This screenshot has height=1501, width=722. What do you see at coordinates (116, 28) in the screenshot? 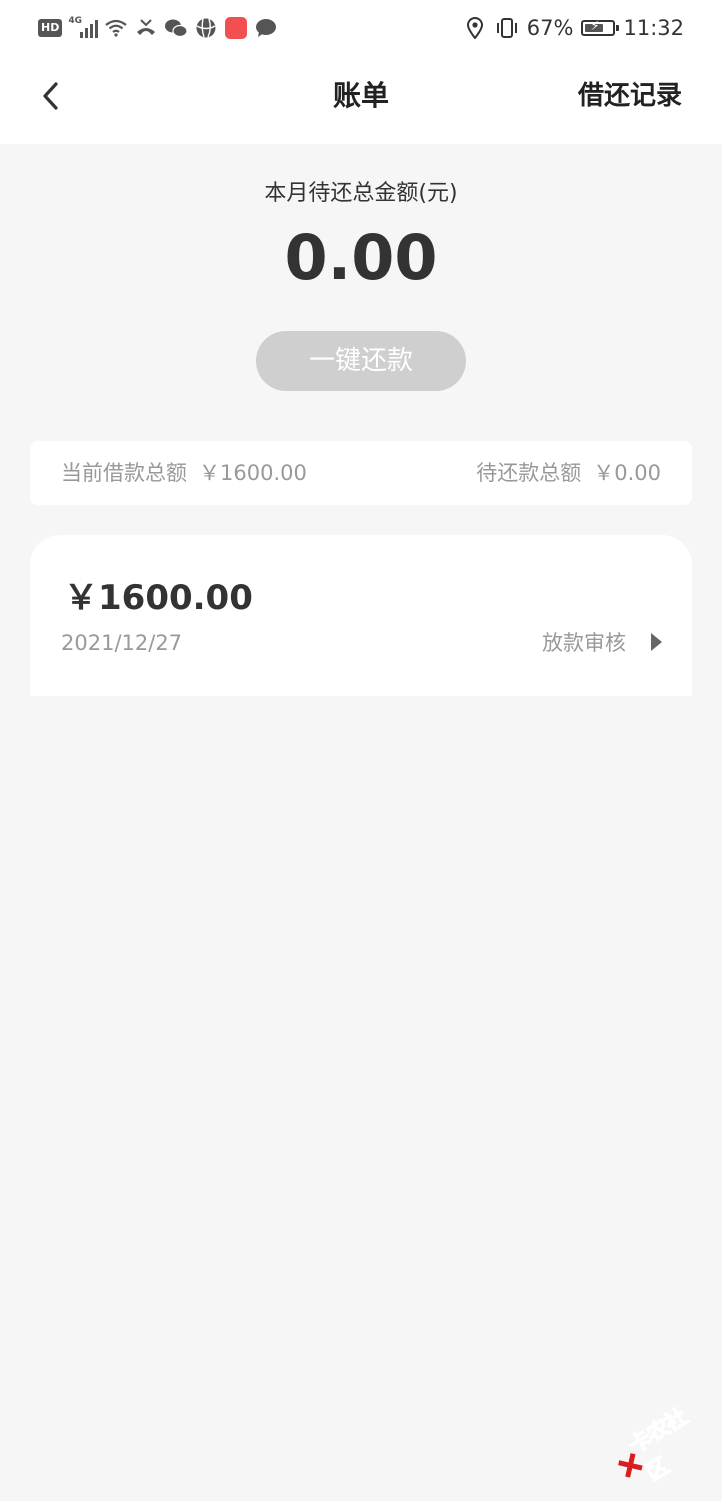
I see `wifi-icon` at bounding box center [116, 28].